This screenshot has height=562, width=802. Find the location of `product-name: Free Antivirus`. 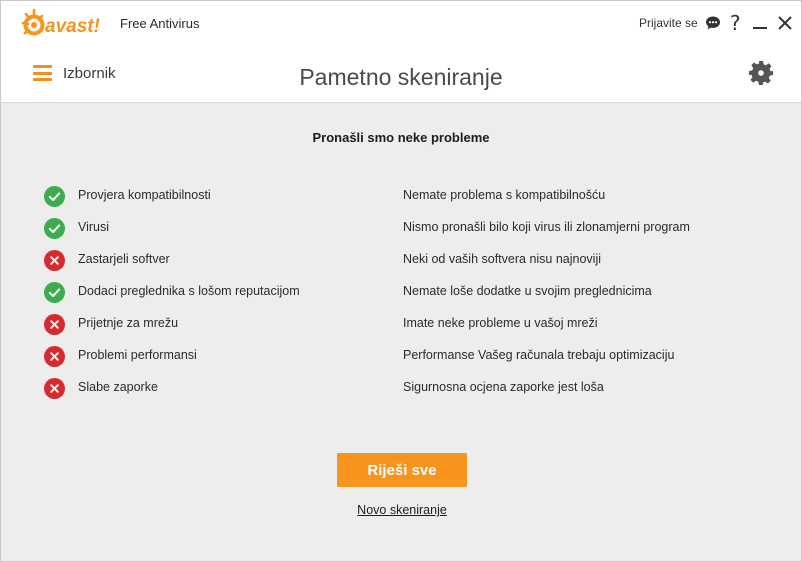

product-name: Free Antivirus is located at coordinates (160, 23).